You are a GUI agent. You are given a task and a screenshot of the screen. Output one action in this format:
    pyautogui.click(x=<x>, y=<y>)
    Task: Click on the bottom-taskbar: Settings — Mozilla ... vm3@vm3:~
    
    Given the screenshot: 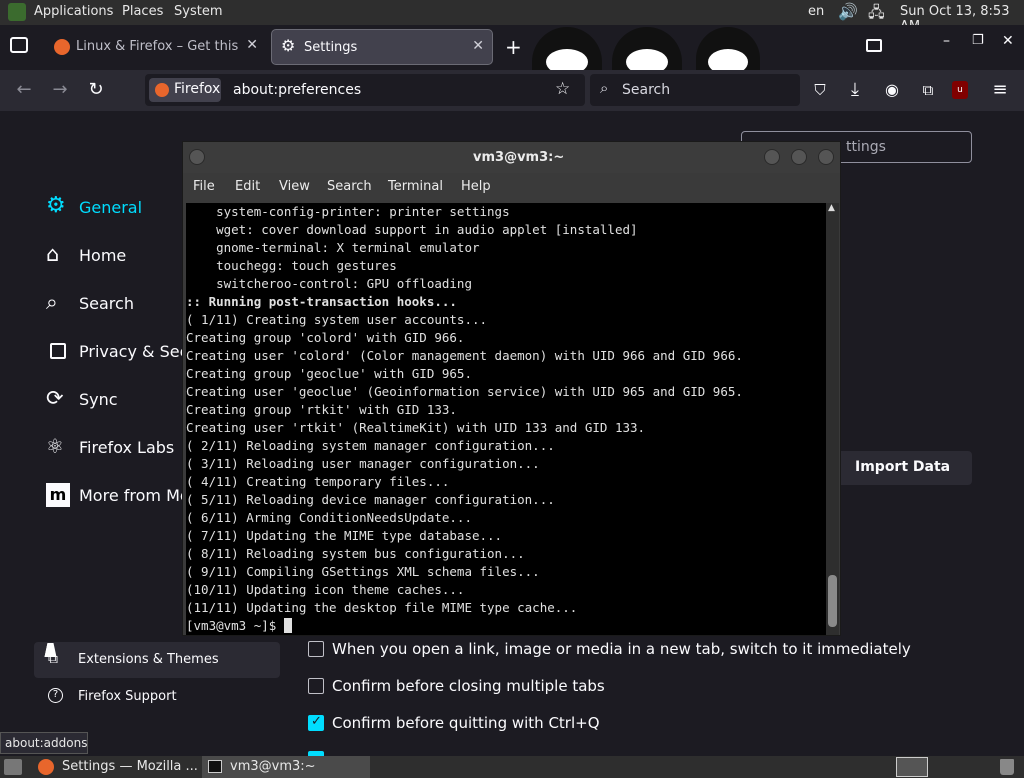 What is the action you would take?
    pyautogui.click(x=512, y=767)
    